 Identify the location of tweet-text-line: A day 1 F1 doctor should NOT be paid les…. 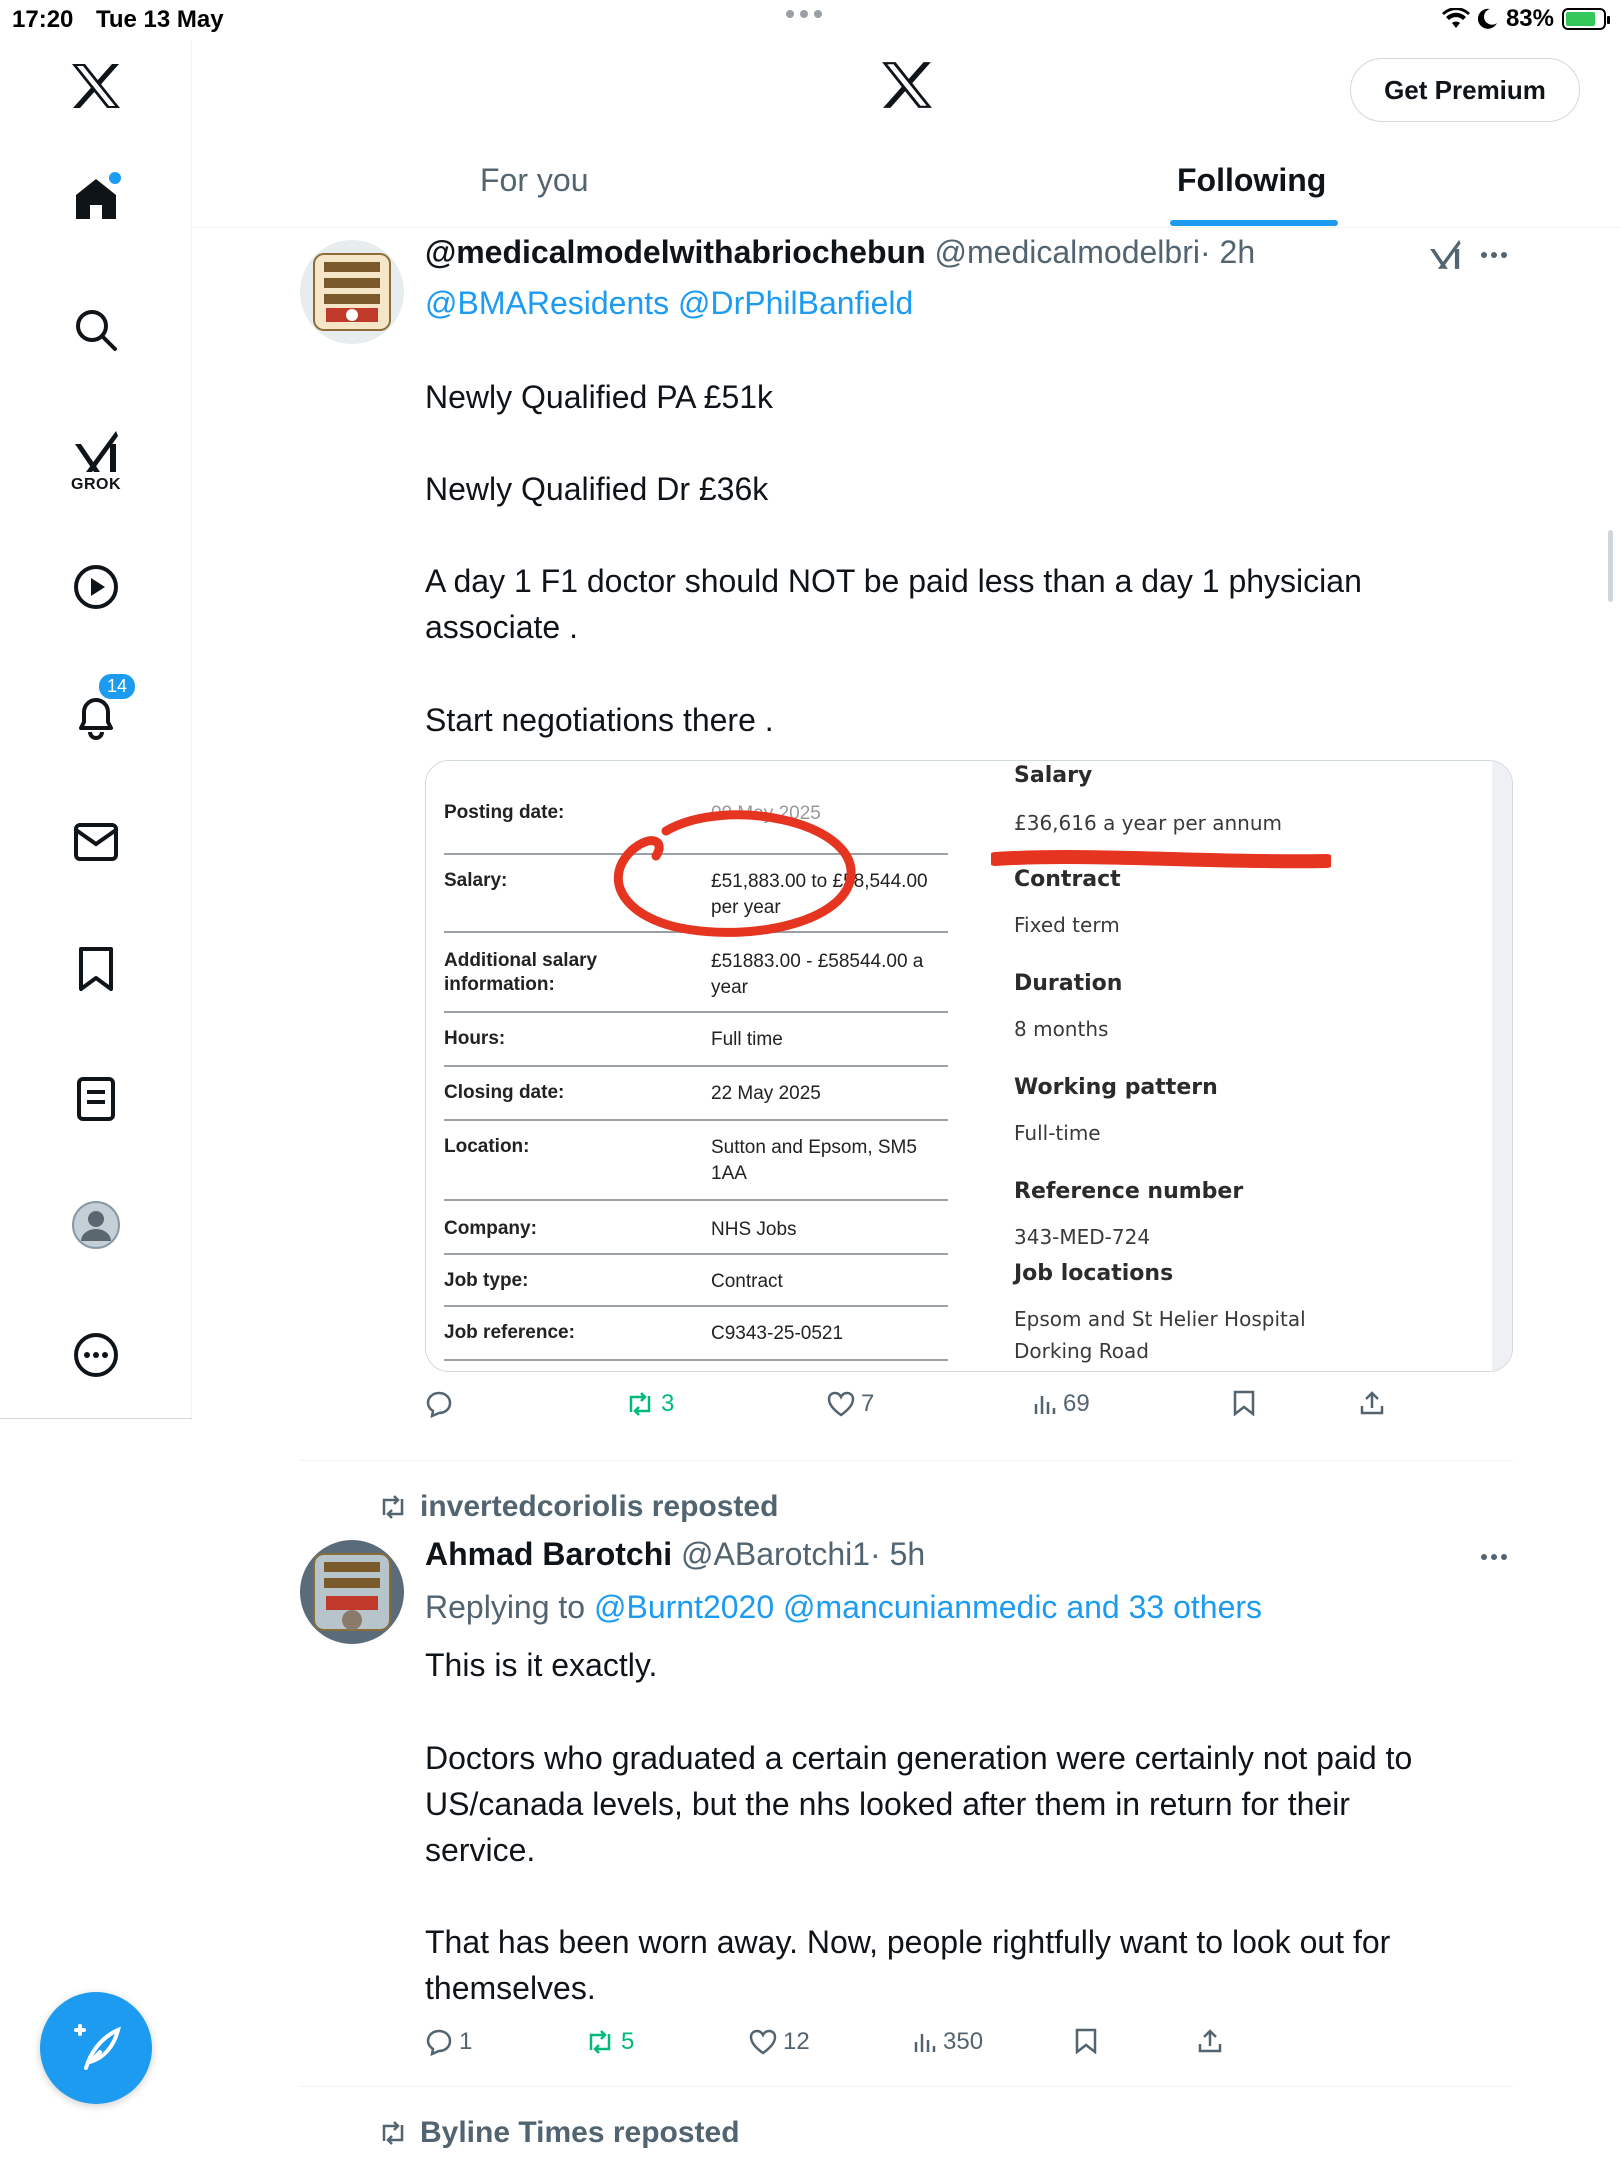
(893, 581).